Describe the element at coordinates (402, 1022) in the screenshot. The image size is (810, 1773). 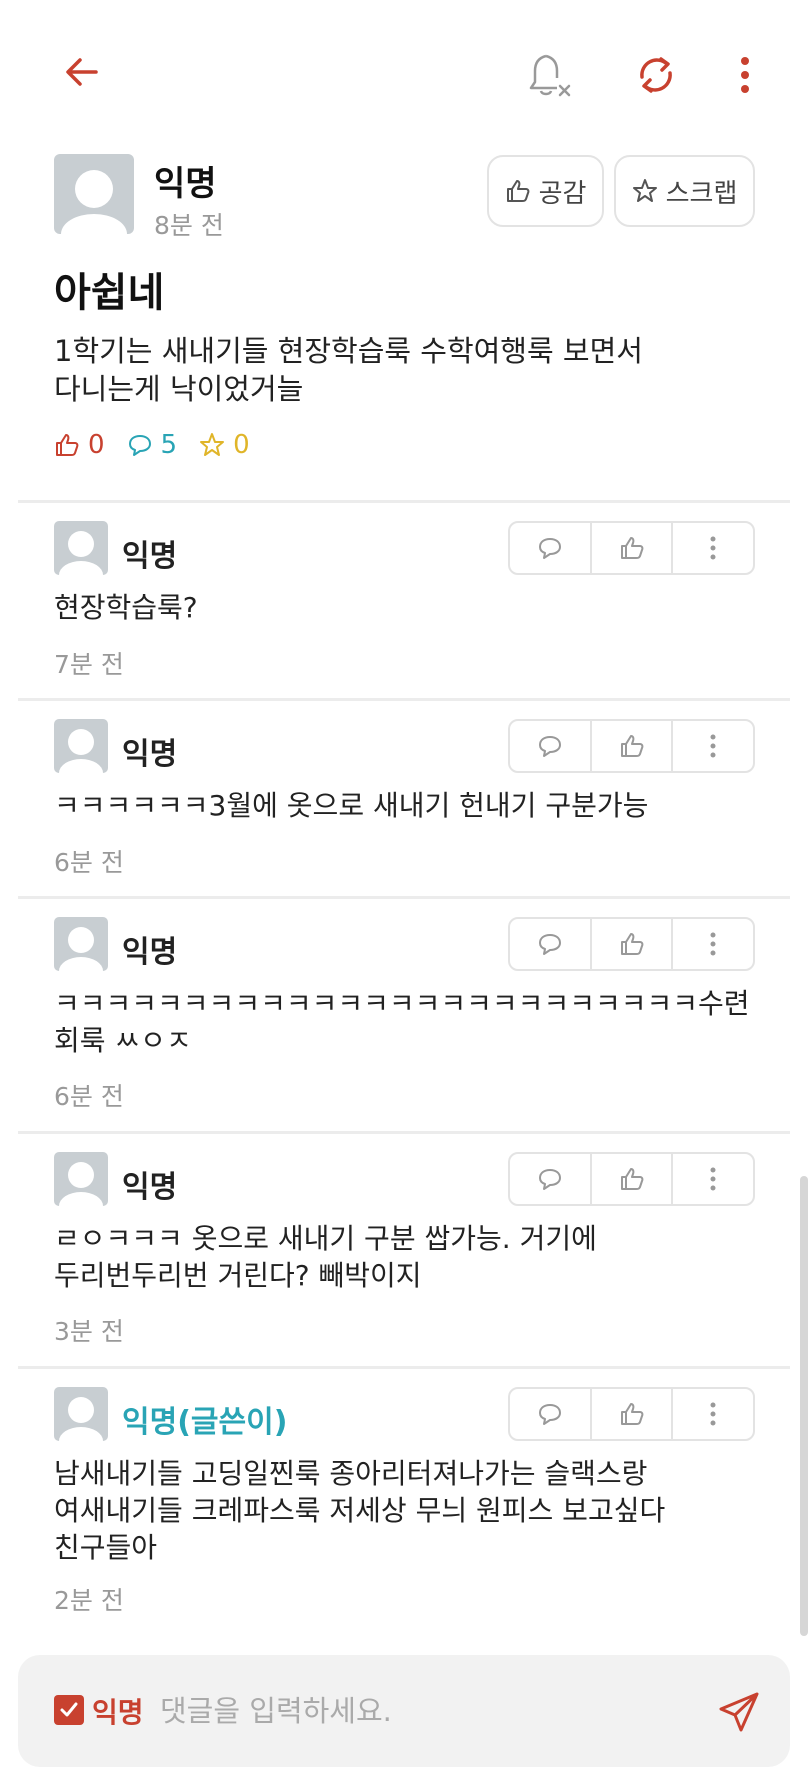
I see `comment-text: ㅋㅋㅋㅋㅋㅋㅋㅋㅋㅋㅋㅋㅋㅋㅋㅋㅋㅋㅋㅋㅋㅋㅋㅋㅋ수련 회룩 ㅆㅇㅈ` at that location.